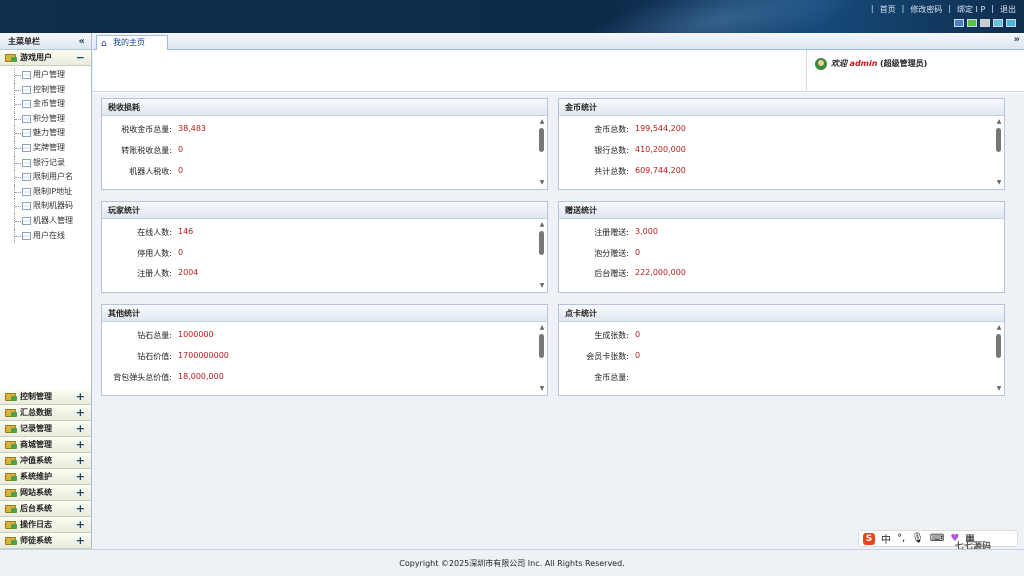 The image size is (1024, 576). Describe the element at coordinates (49, 162) in the screenshot. I see `sidebar-item-label: 银行记录` at that location.